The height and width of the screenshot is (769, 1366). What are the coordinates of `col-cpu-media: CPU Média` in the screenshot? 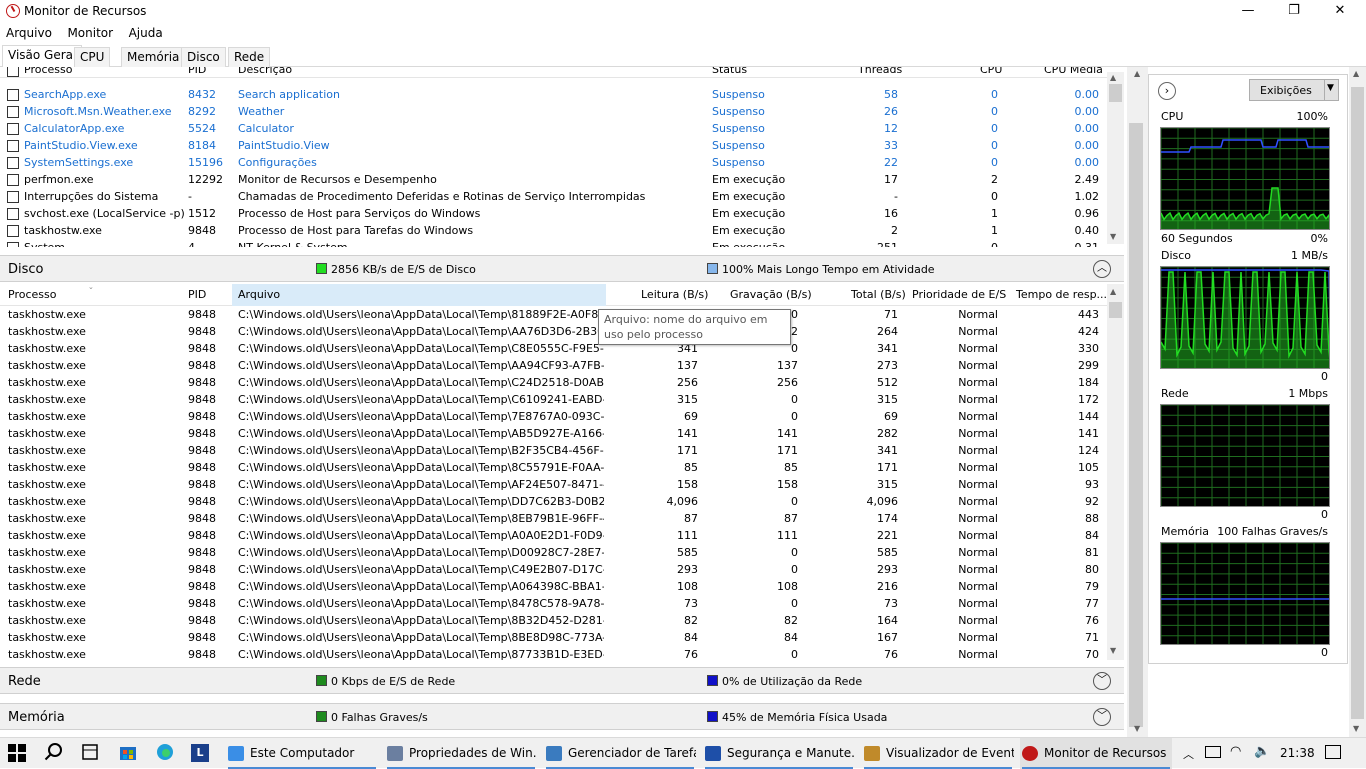 It's located at (1073, 71).